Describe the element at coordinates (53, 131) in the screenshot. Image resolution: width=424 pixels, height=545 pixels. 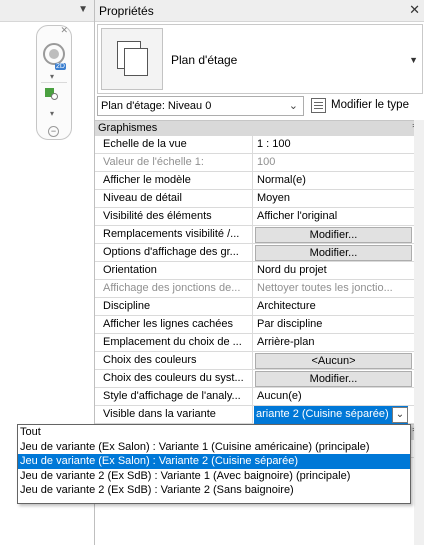
I see `minimize-icon: −` at that location.